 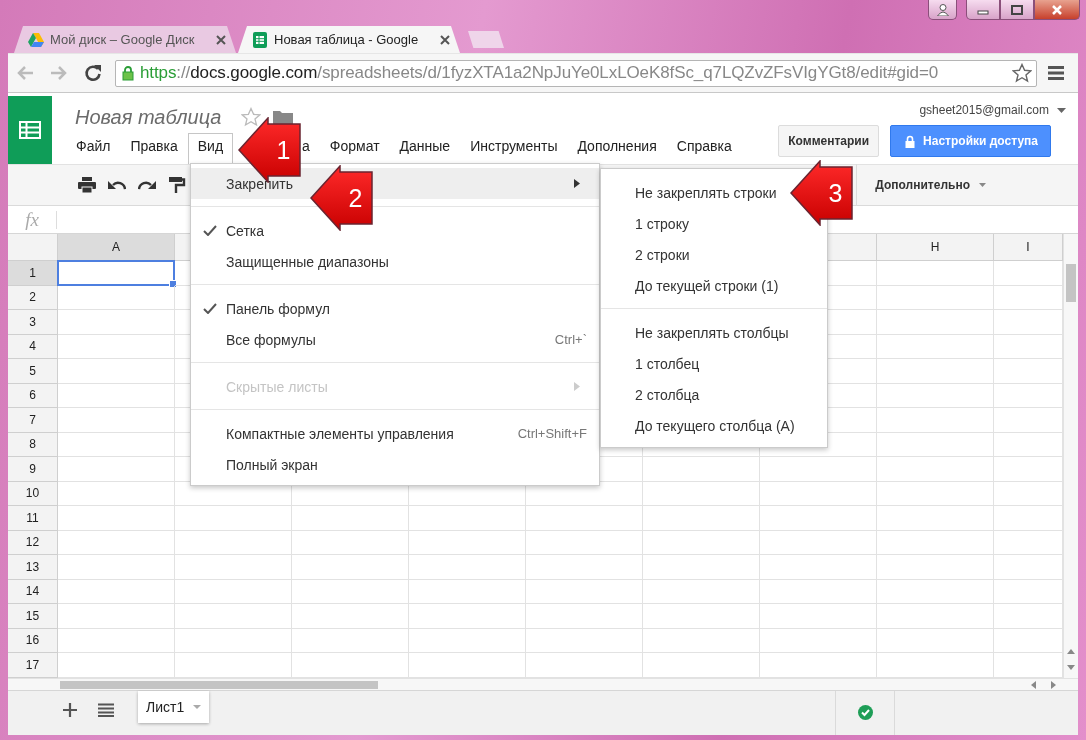 What do you see at coordinates (865, 712) in the screenshot?
I see `saved-check-icon` at bounding box center [865, 712].